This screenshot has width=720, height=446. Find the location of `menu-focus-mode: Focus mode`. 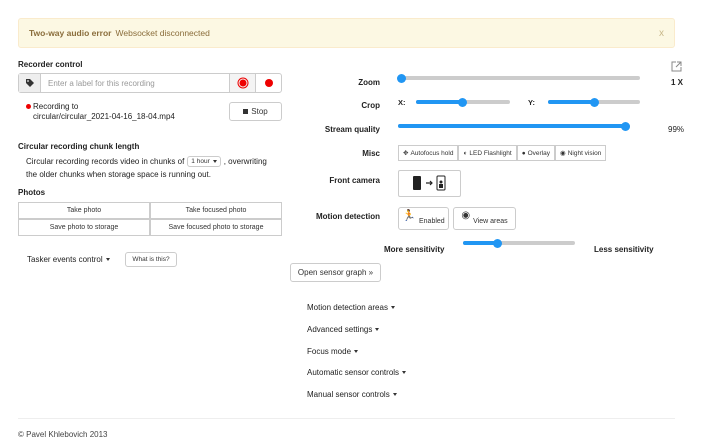

menu-focus-mode: Focus mode is located at coordinates (333, 351).